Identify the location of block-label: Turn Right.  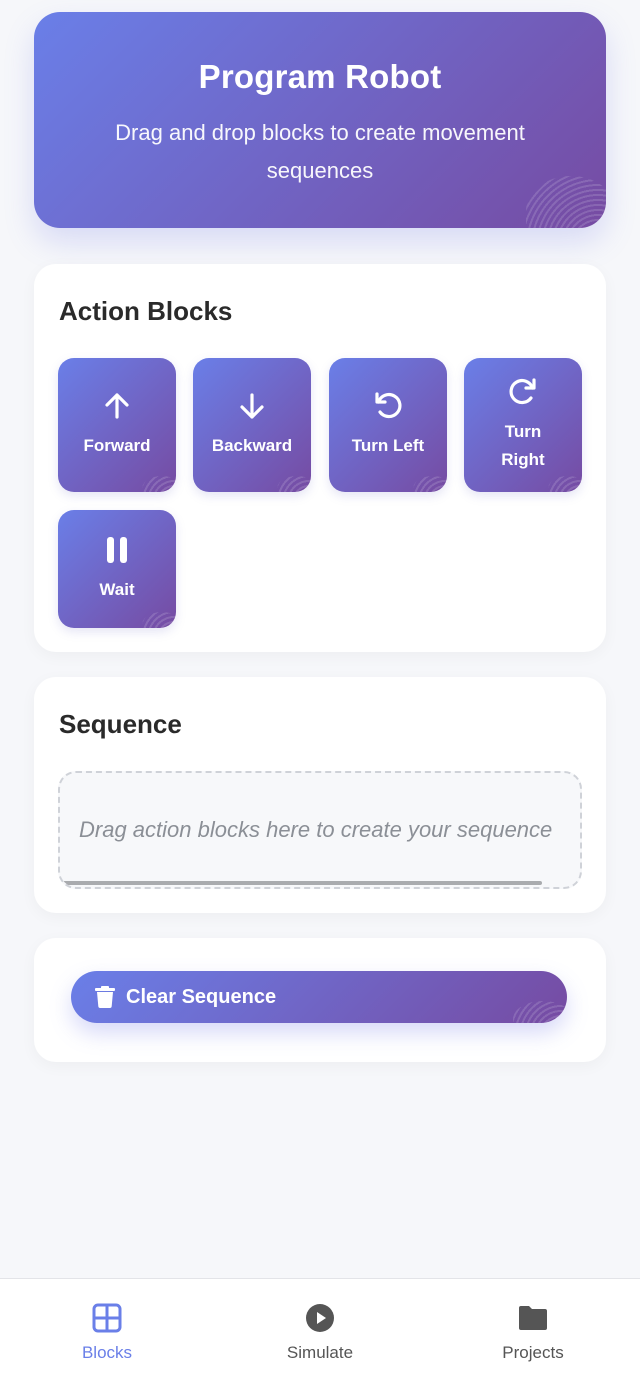
(523, 445).